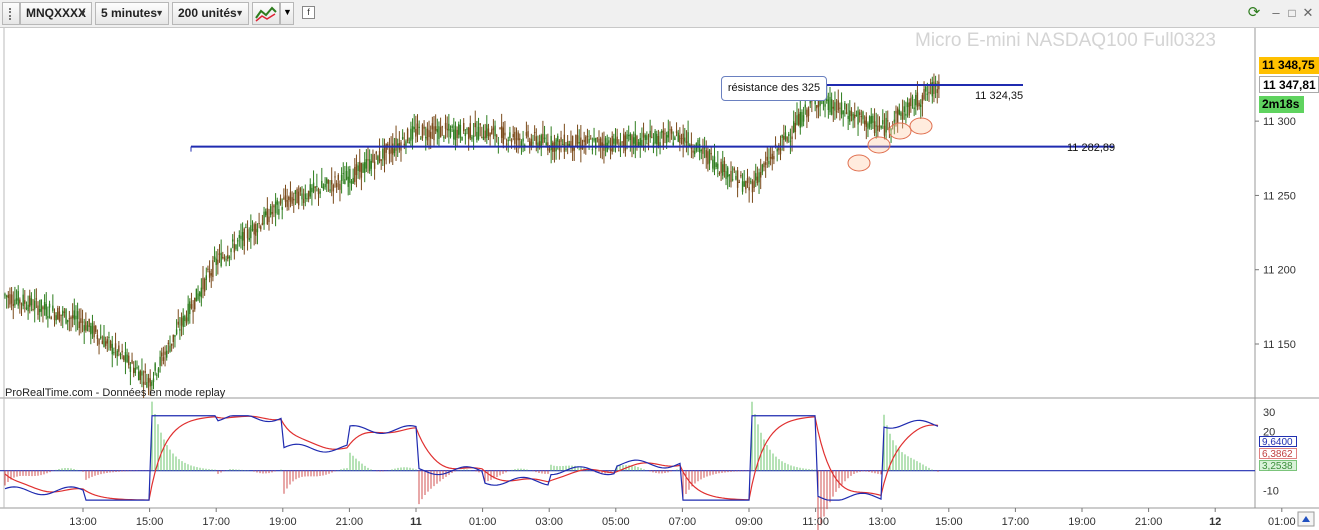 Image resolution: width=1319 pixels, height=530 pixels. I want to click on chart-style-dropdown: ▼, so click(287, 13).